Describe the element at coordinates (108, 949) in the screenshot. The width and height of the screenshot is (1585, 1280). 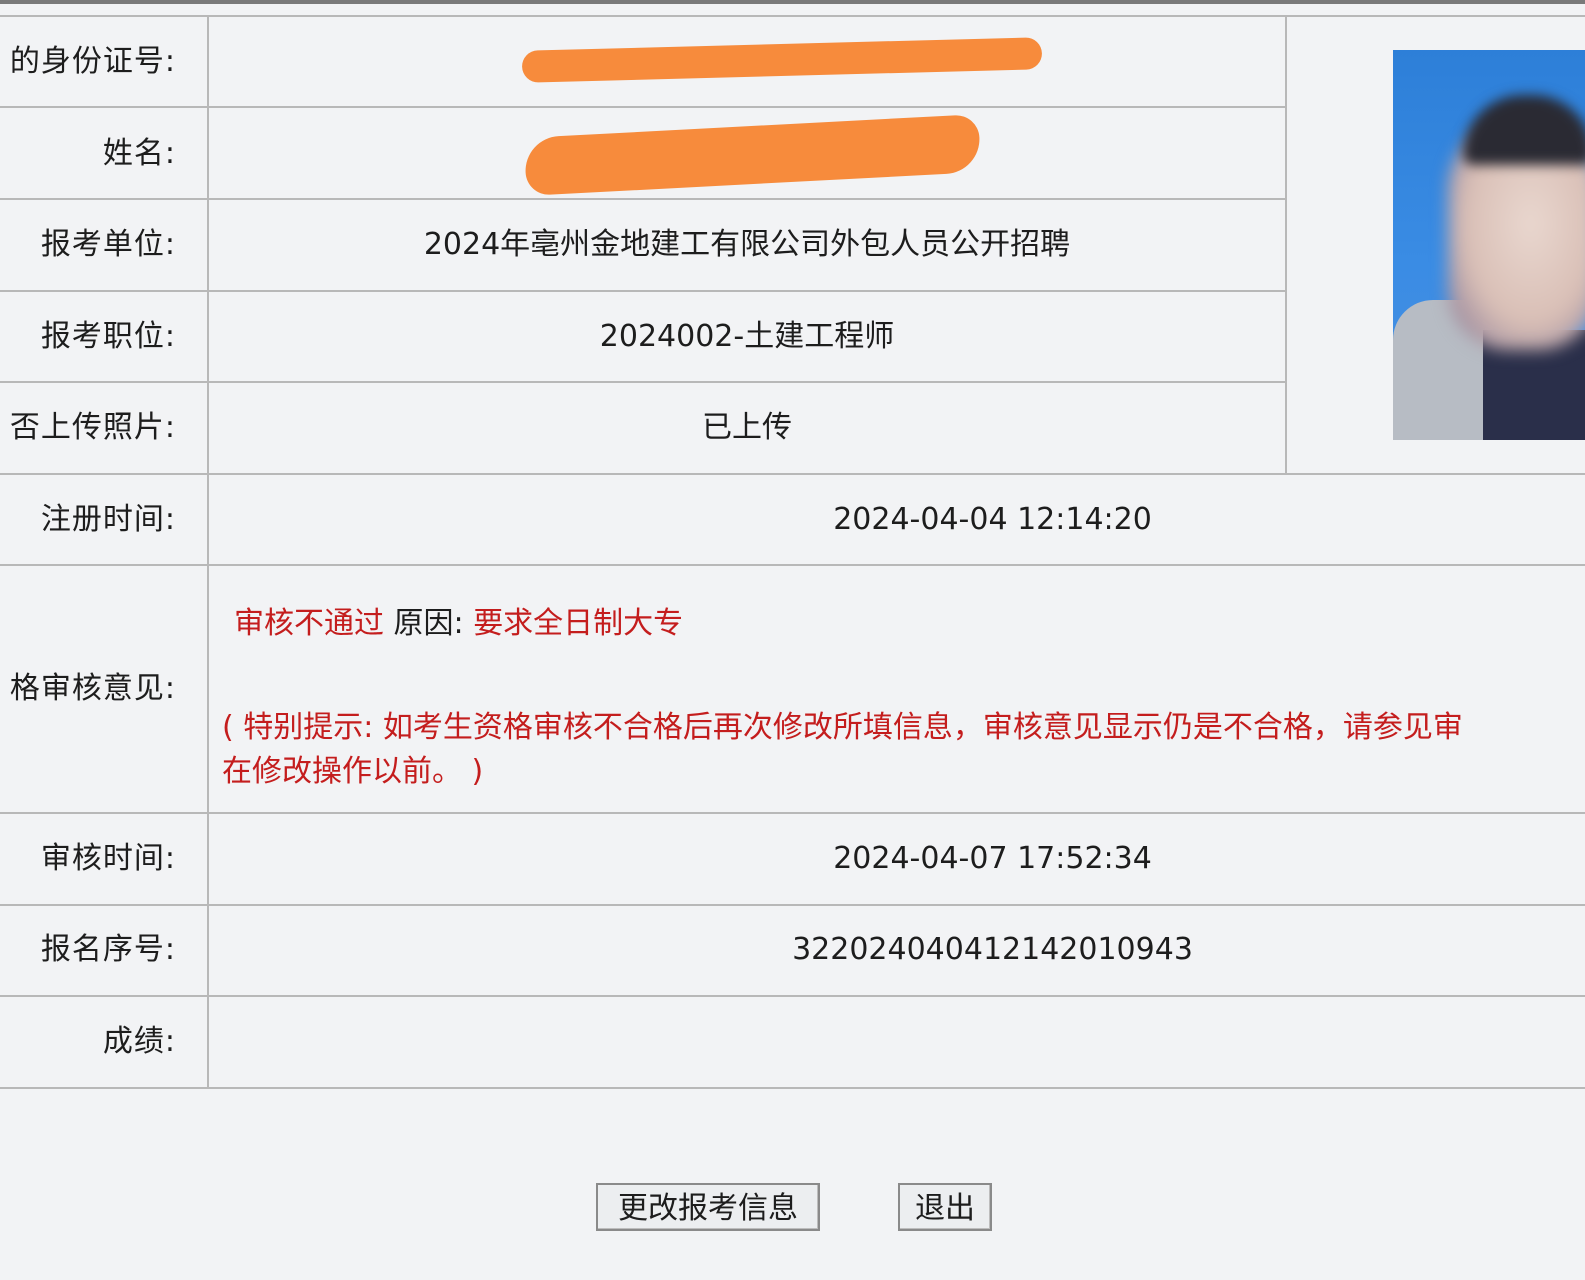
I see `serial-label: 报名序号:` at that location.